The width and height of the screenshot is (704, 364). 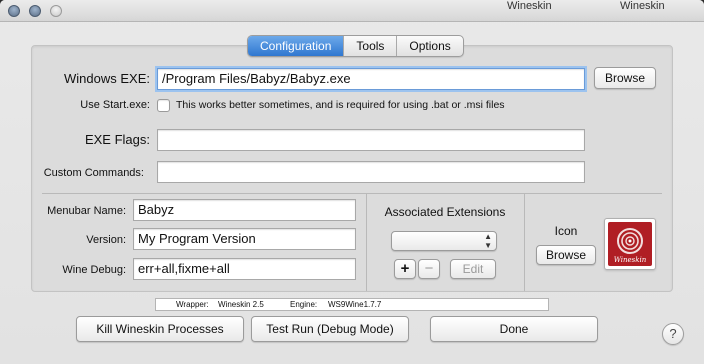 I want to click on tab-configuration: Configuration, so click(x=296, y=46).